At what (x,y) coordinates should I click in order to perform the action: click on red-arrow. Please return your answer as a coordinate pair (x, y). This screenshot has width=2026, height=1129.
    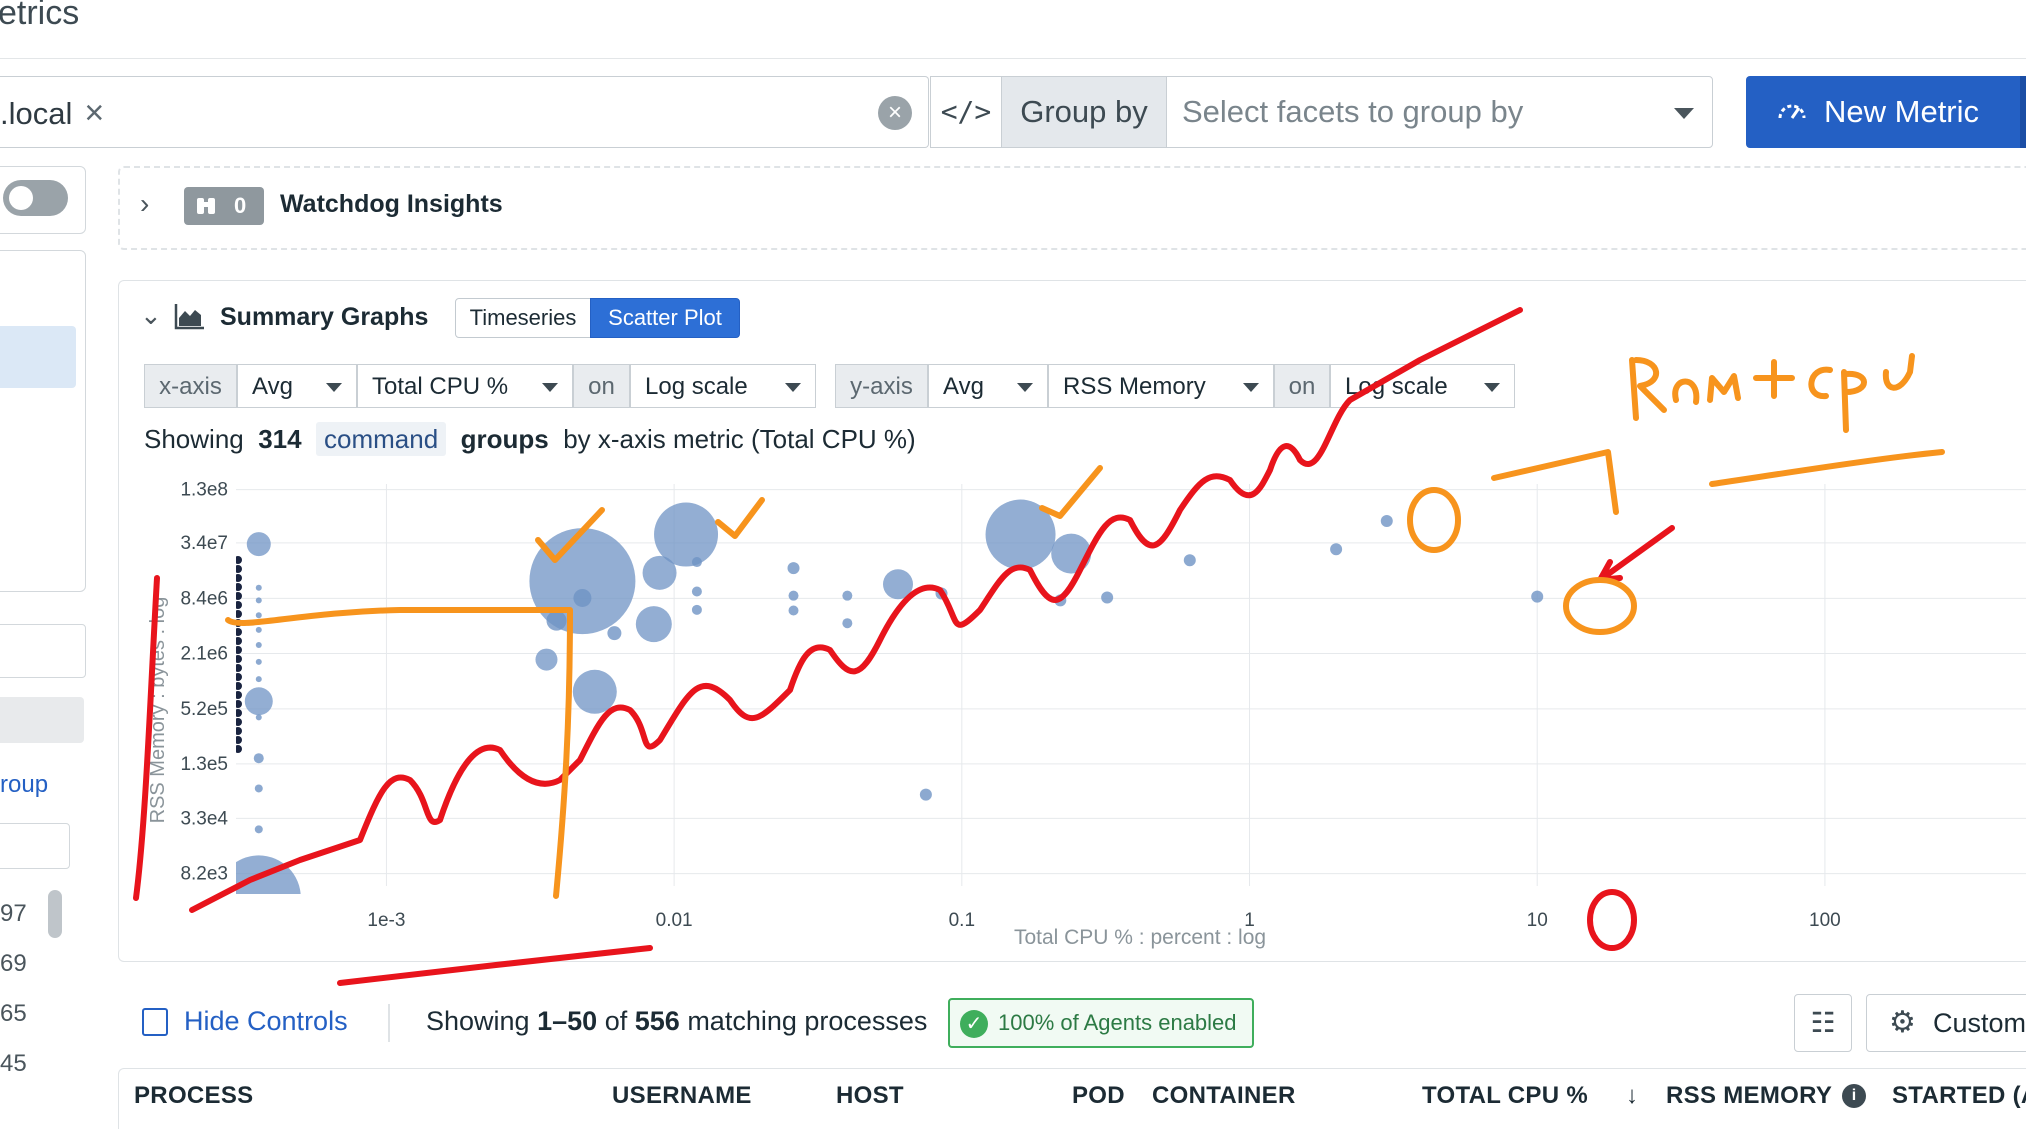
    Looking at the image, I should click on (1636, 554).